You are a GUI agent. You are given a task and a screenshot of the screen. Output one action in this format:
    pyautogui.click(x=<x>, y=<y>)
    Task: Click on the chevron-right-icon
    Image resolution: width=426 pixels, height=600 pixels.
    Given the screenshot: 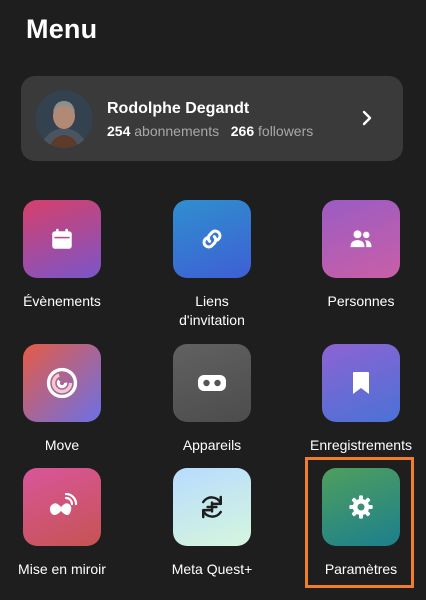 What is the action you would take?
    pyautogui.click(x=367, y=118)
    